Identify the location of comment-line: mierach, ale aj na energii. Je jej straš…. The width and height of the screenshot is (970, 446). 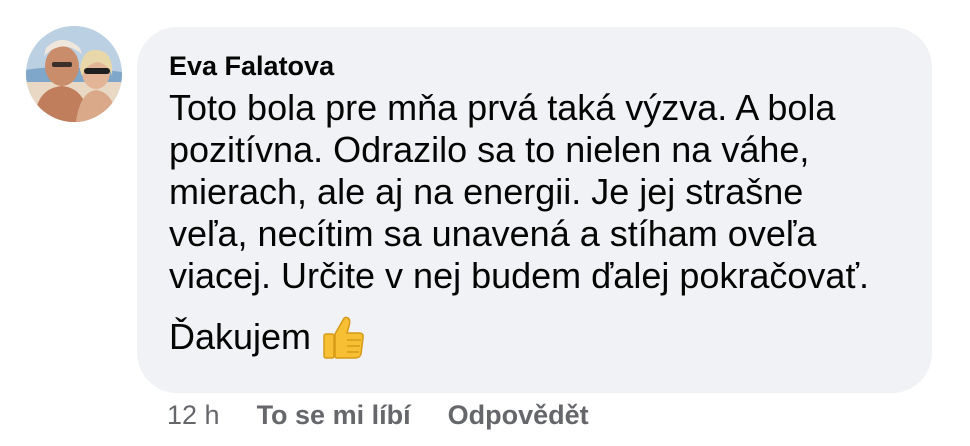
(486, 191).